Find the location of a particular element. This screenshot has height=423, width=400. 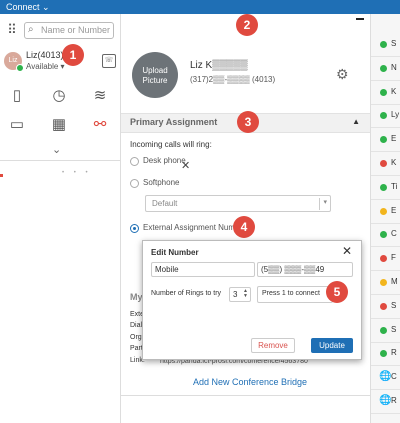

dialog-title: Edit Number is located at coordinates (175, 252).